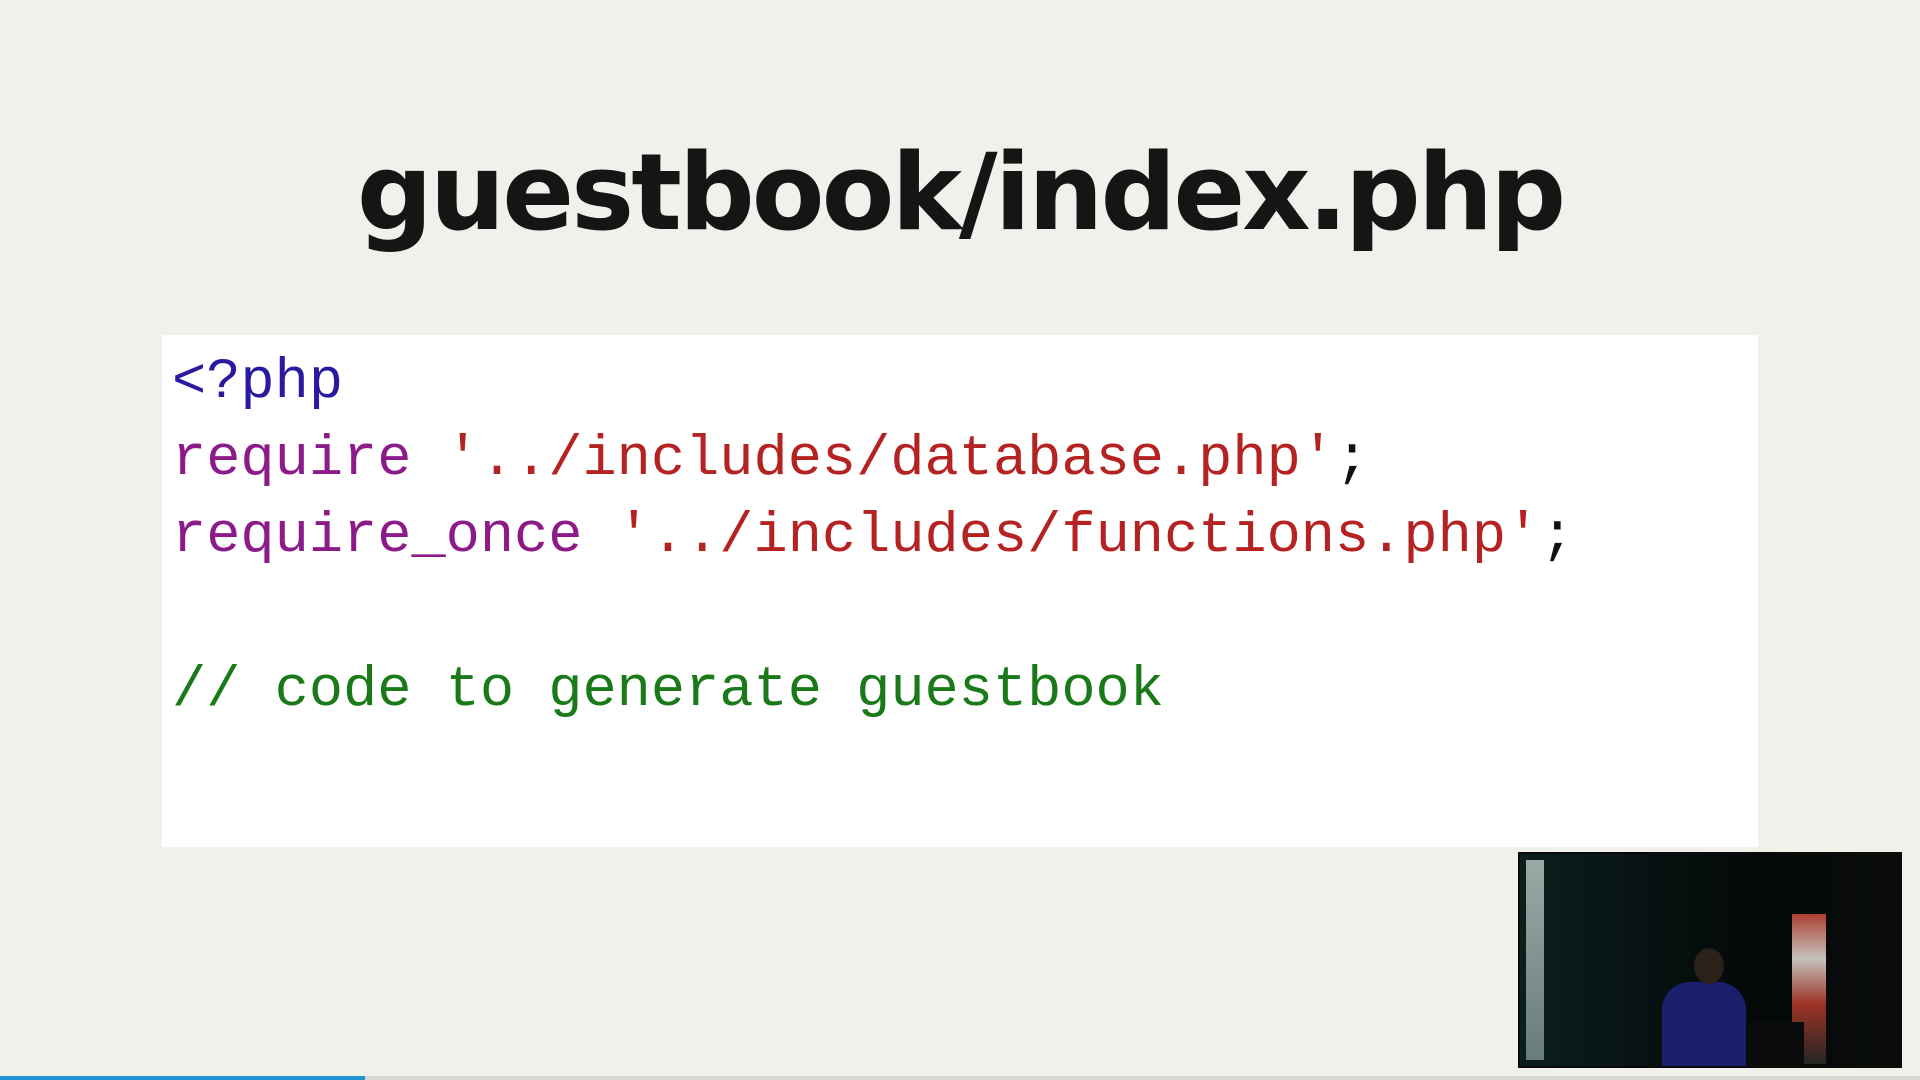 The height and width of the screenshot is (1080, 1920). I want to click on code-token-kw: require_once, so click(394, 537).